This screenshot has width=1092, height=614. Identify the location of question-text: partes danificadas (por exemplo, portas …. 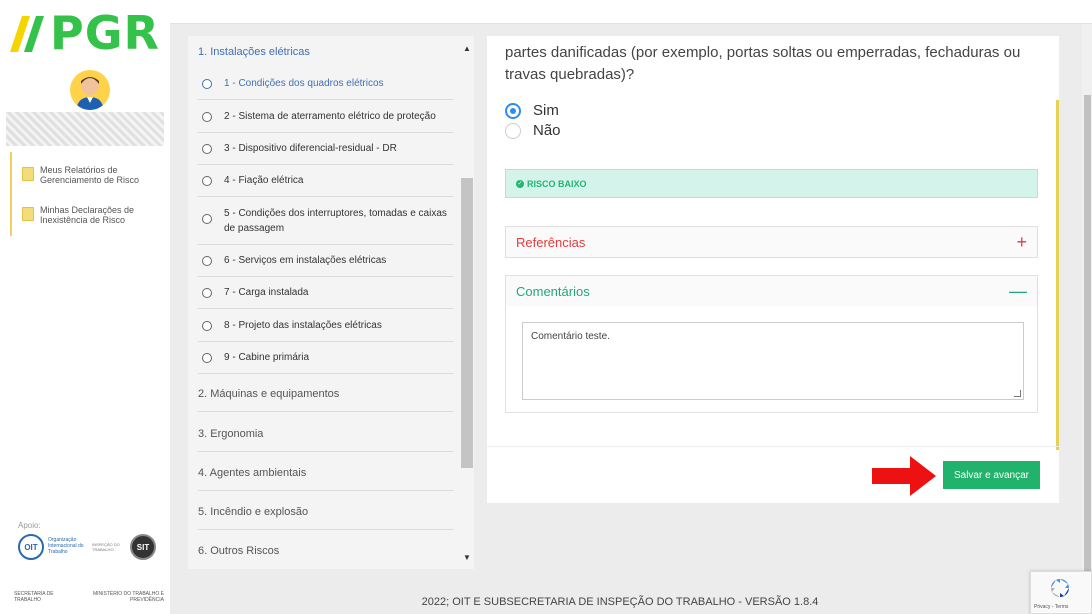
(763, 63).